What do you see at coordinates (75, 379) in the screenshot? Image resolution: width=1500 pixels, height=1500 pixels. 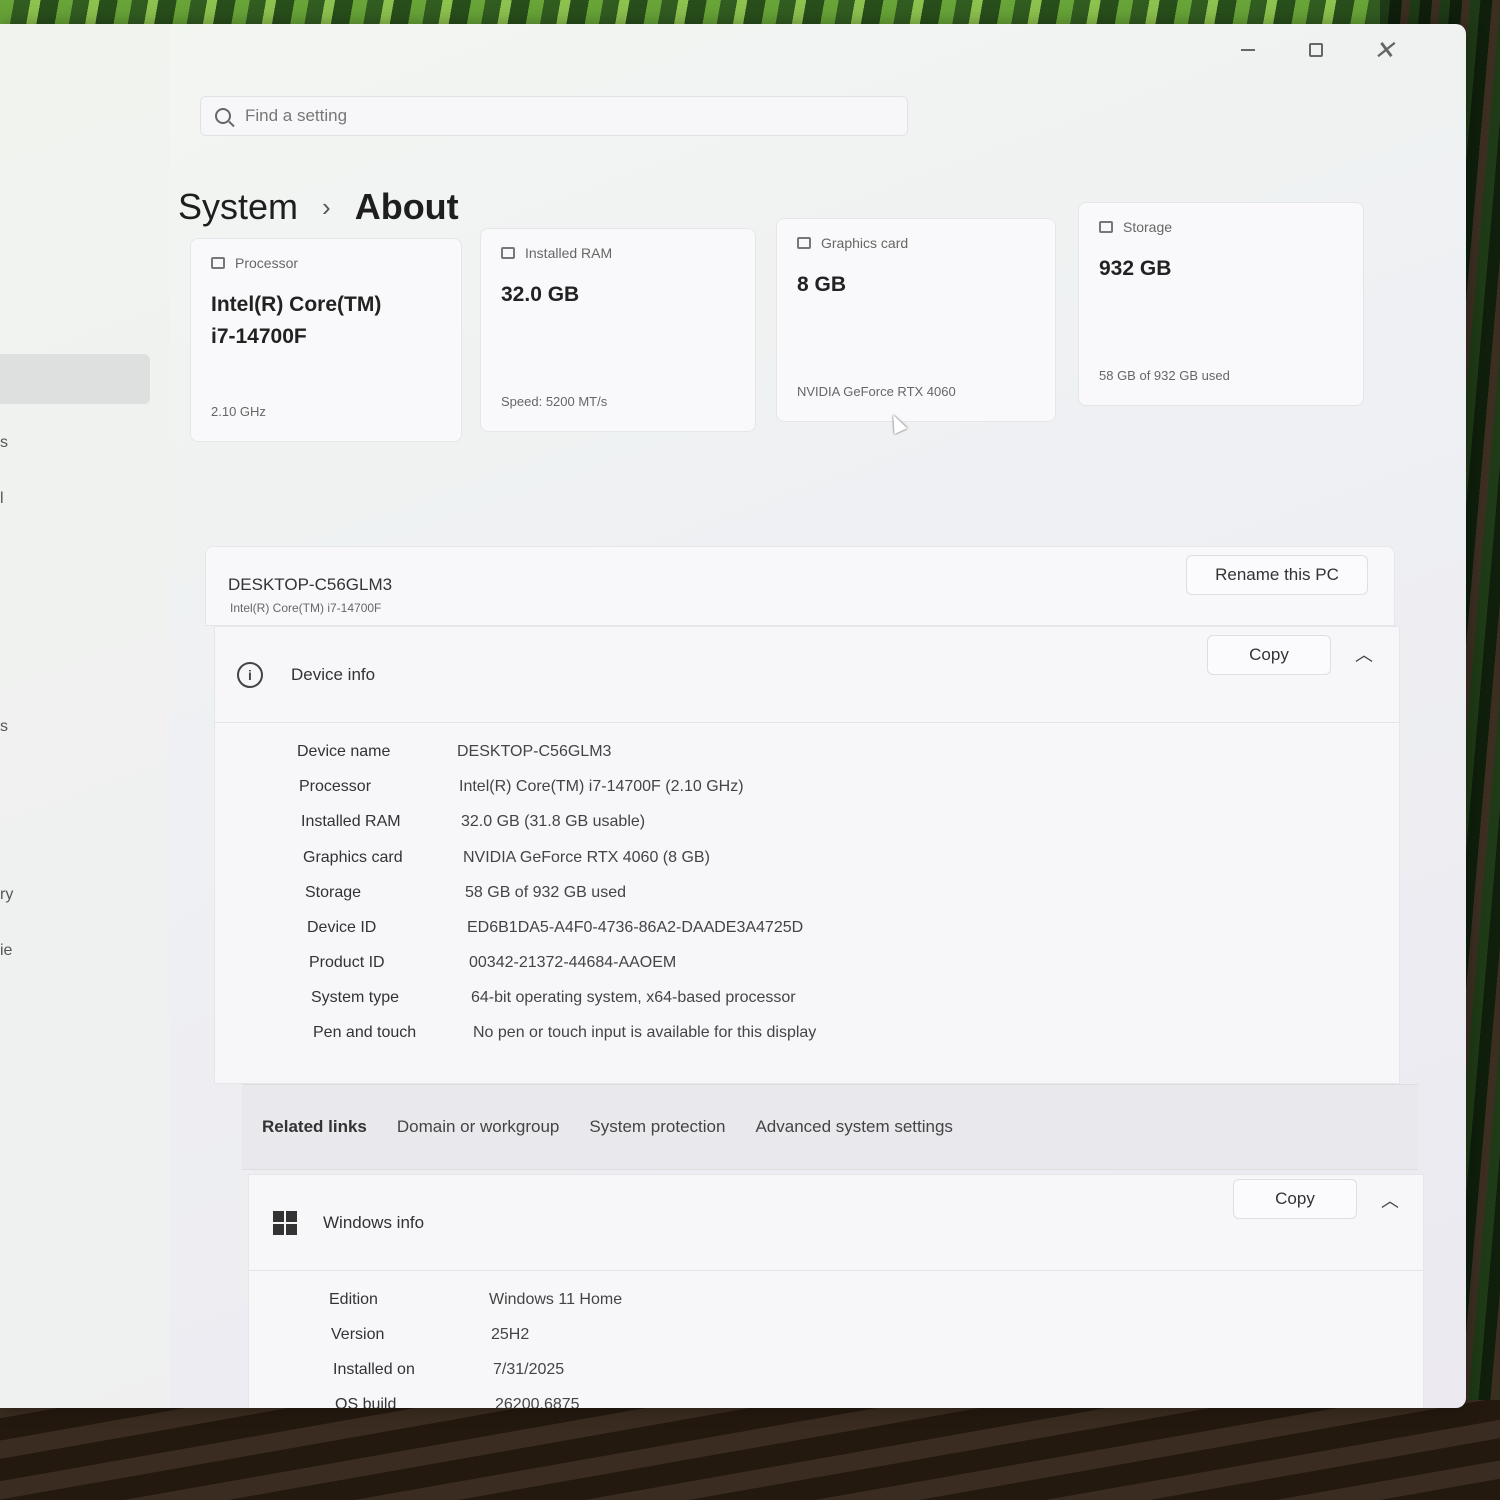 I see `sidebar-selected-item` at bounding box center [75, 379].